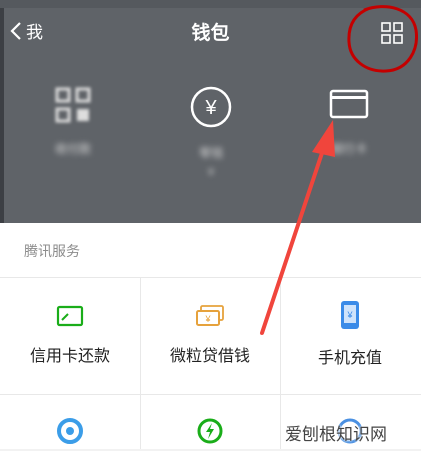  What do you see at coordinates (348, 149) in the screenshot?
I see `wallet-item-label: 银行卡` at bounding box center [348, 149].